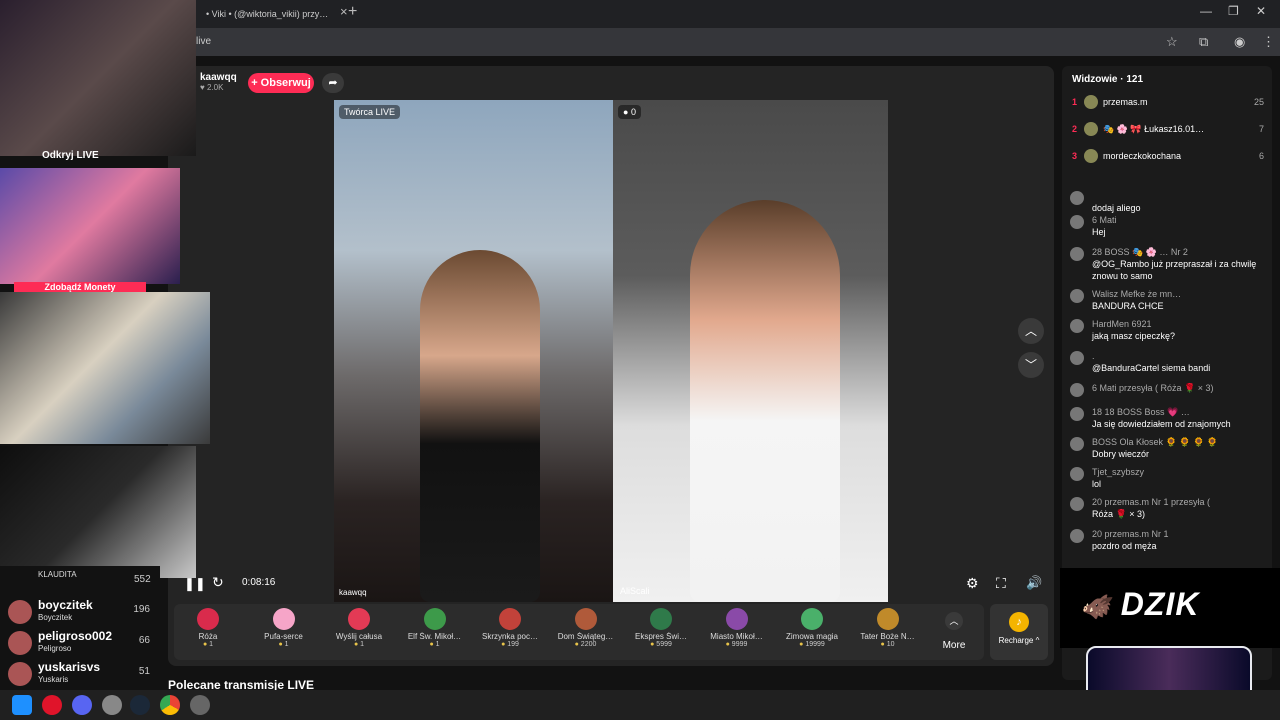 The height and width of the screenshot is (720, 1280). What do you see at coordinates (70, 155) in the screenshot?
I see `discover-live-label: Odkryj LIVE` at bounding box center [70, 155].